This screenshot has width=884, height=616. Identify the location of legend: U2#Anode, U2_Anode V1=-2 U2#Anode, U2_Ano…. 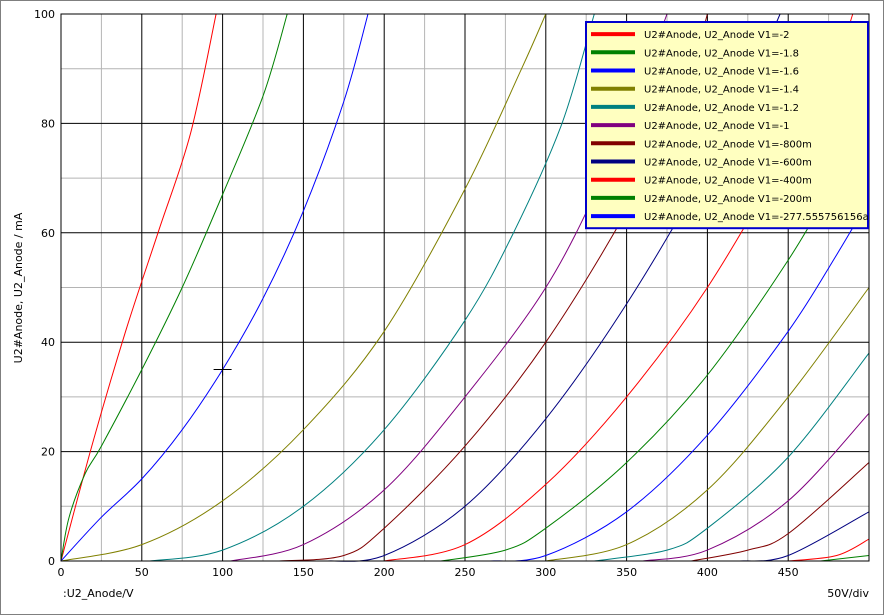
(727, 125).